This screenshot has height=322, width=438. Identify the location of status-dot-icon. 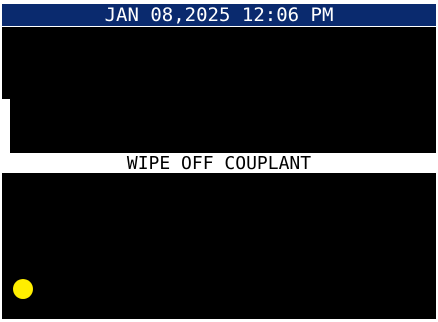
(23, 289).